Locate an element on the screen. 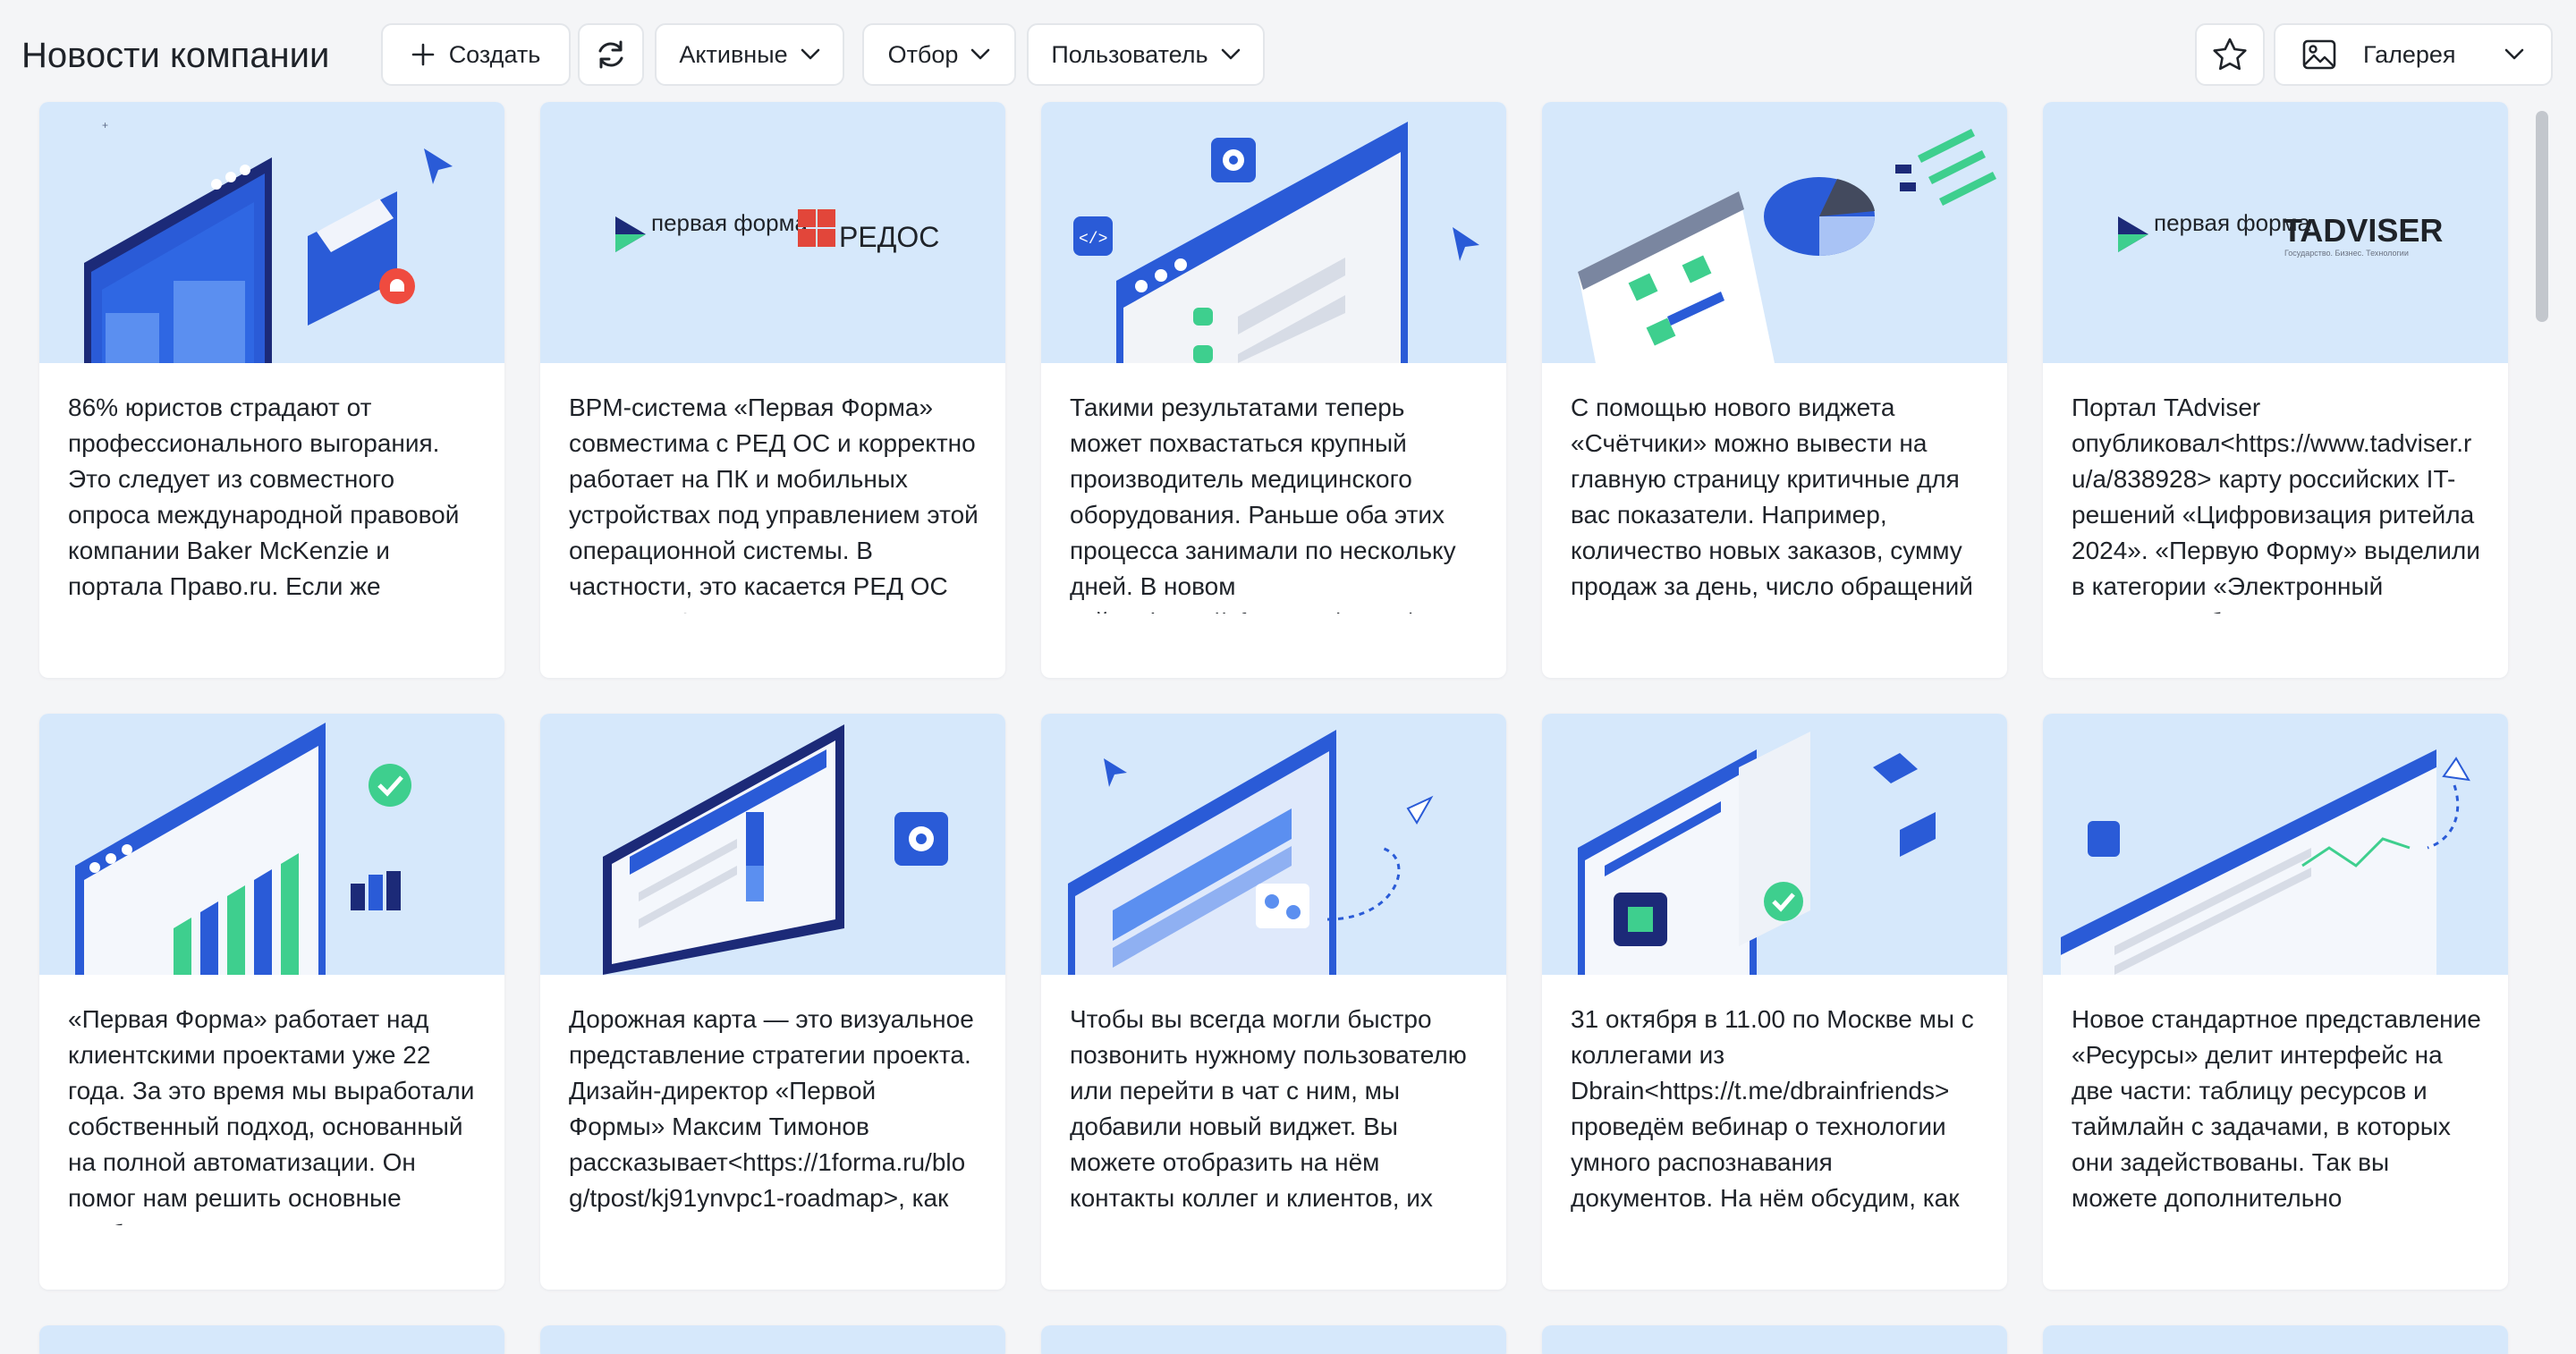 The width and height of the screenshot is (2576, 1354). card-image: первая форма РЕДОС is located at coordinates (772, 233).